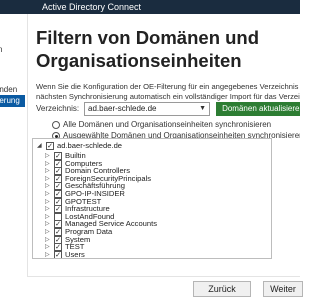 The width and height of the screenshot is (320, 300). Describe the element at coordinates (258, 109) in the screenshot. I see `refresh-domains-button: Domänen aktualisieren` at that location.